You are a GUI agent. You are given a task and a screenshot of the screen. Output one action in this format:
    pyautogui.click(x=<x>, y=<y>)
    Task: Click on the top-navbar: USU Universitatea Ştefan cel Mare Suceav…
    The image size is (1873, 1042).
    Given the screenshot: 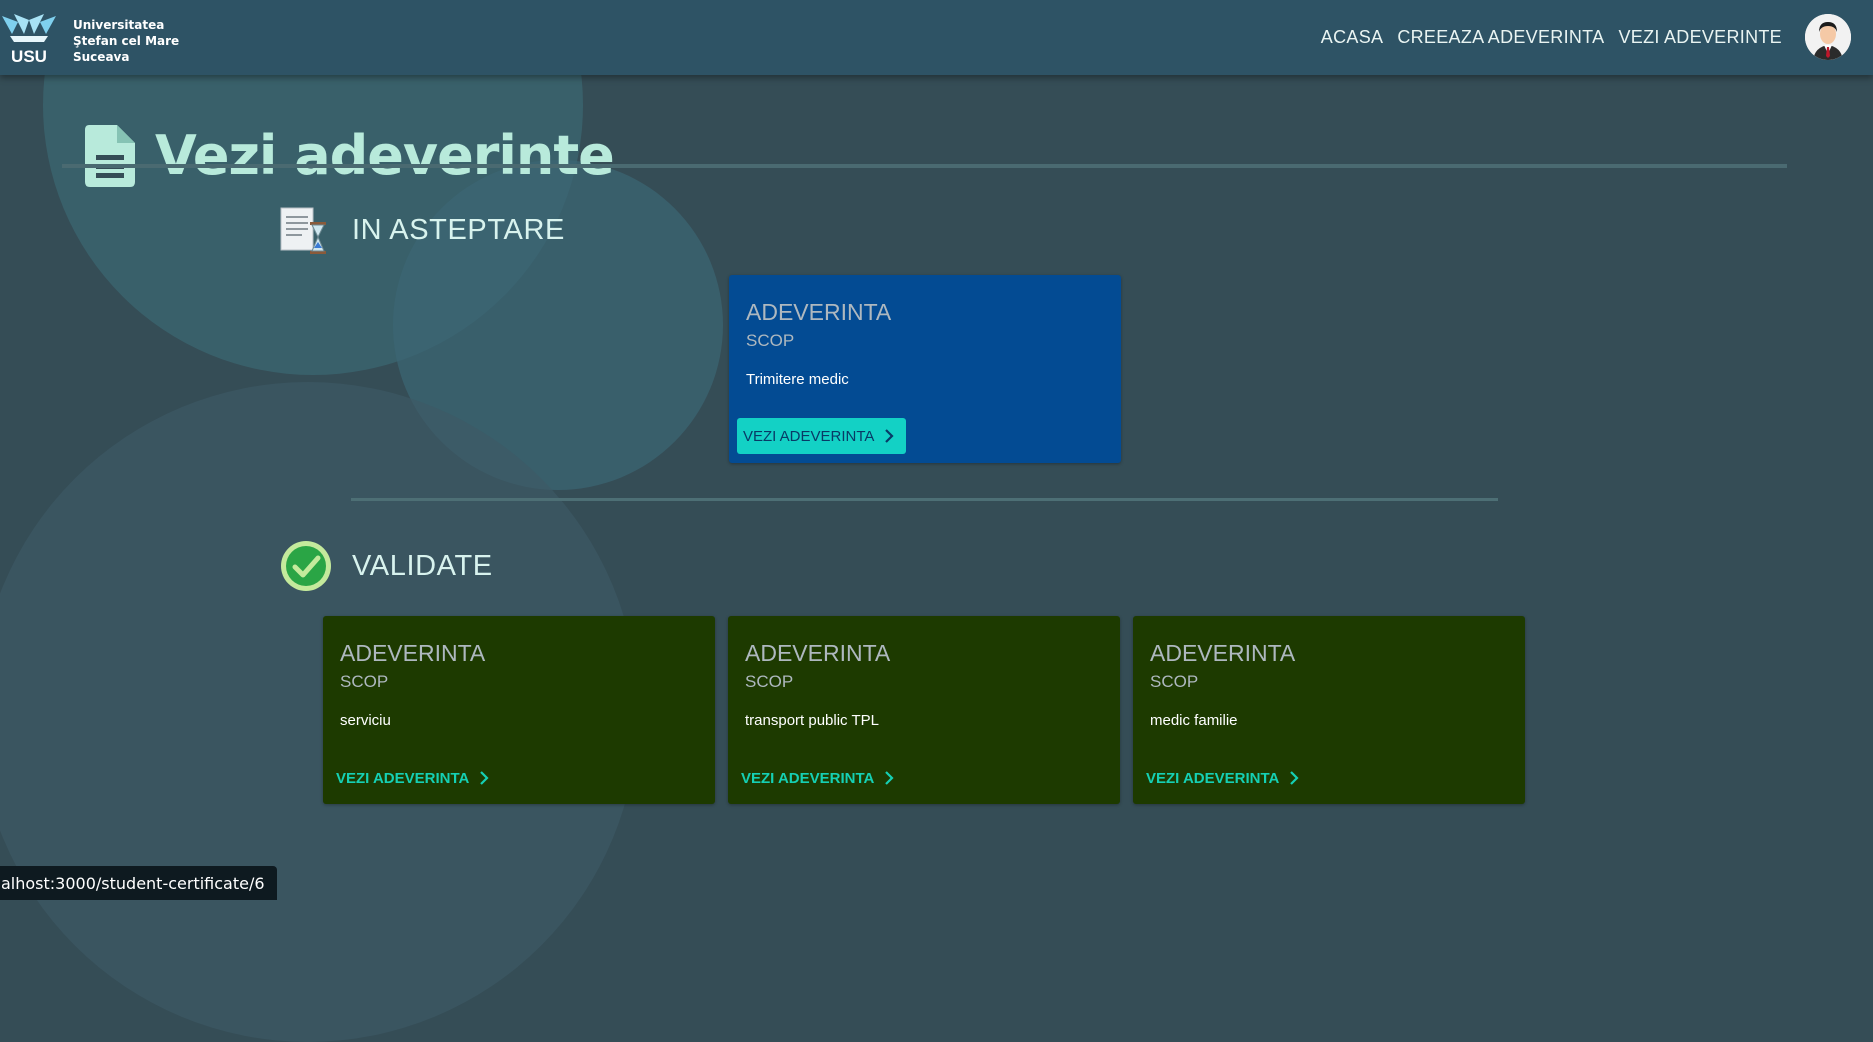 What is the action you would take?
    pyautogui.click(x=936, y=37)
    